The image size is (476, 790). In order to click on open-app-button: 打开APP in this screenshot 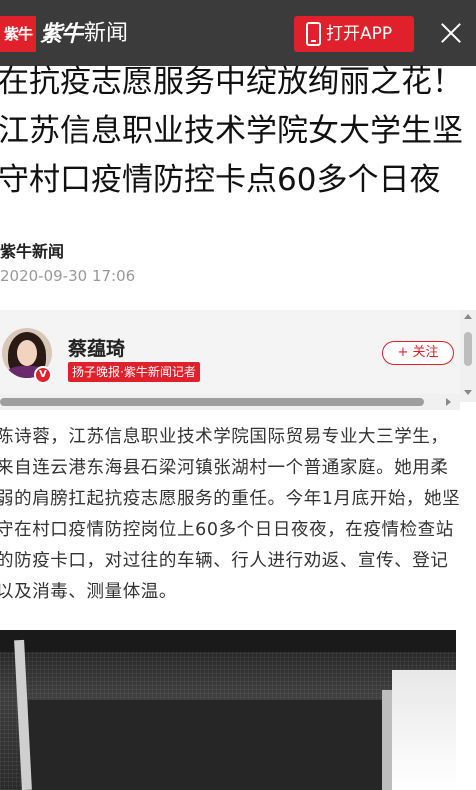, I will do `click(354, 34)`.